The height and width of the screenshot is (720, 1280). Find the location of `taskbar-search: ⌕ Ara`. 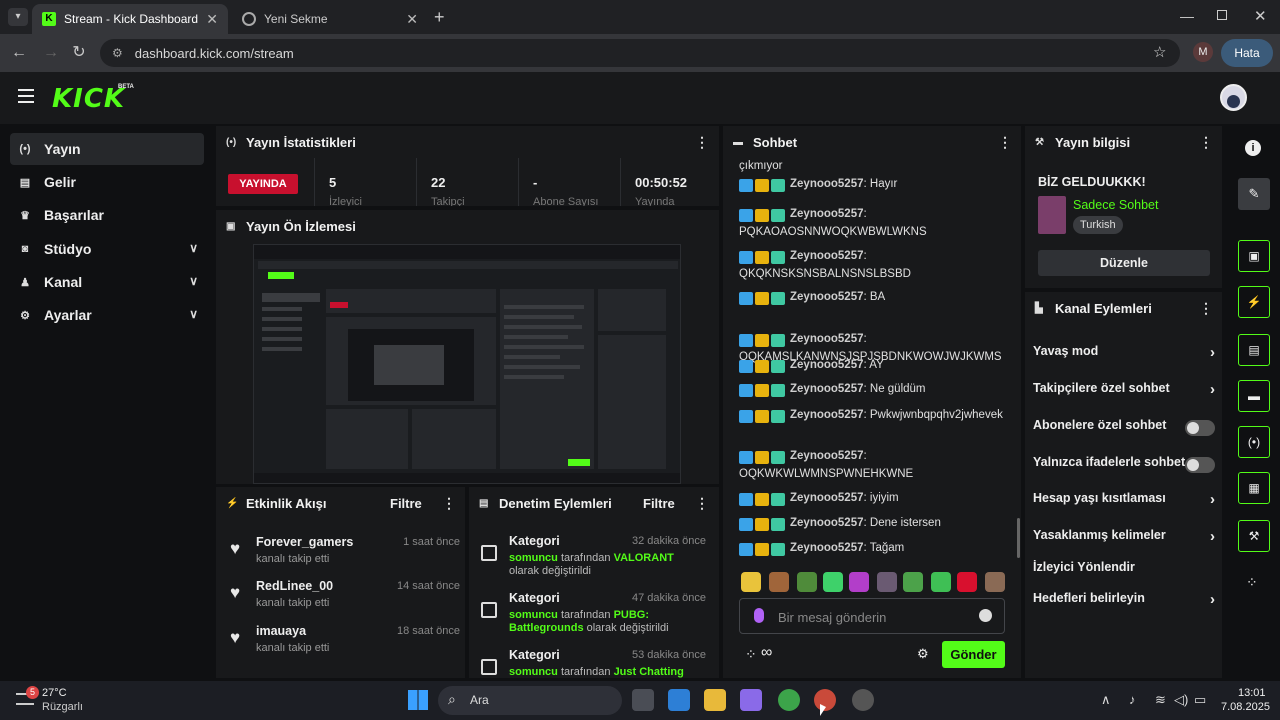

taskbar-search: ⌕ Ara is located at coordinates (530, 700).